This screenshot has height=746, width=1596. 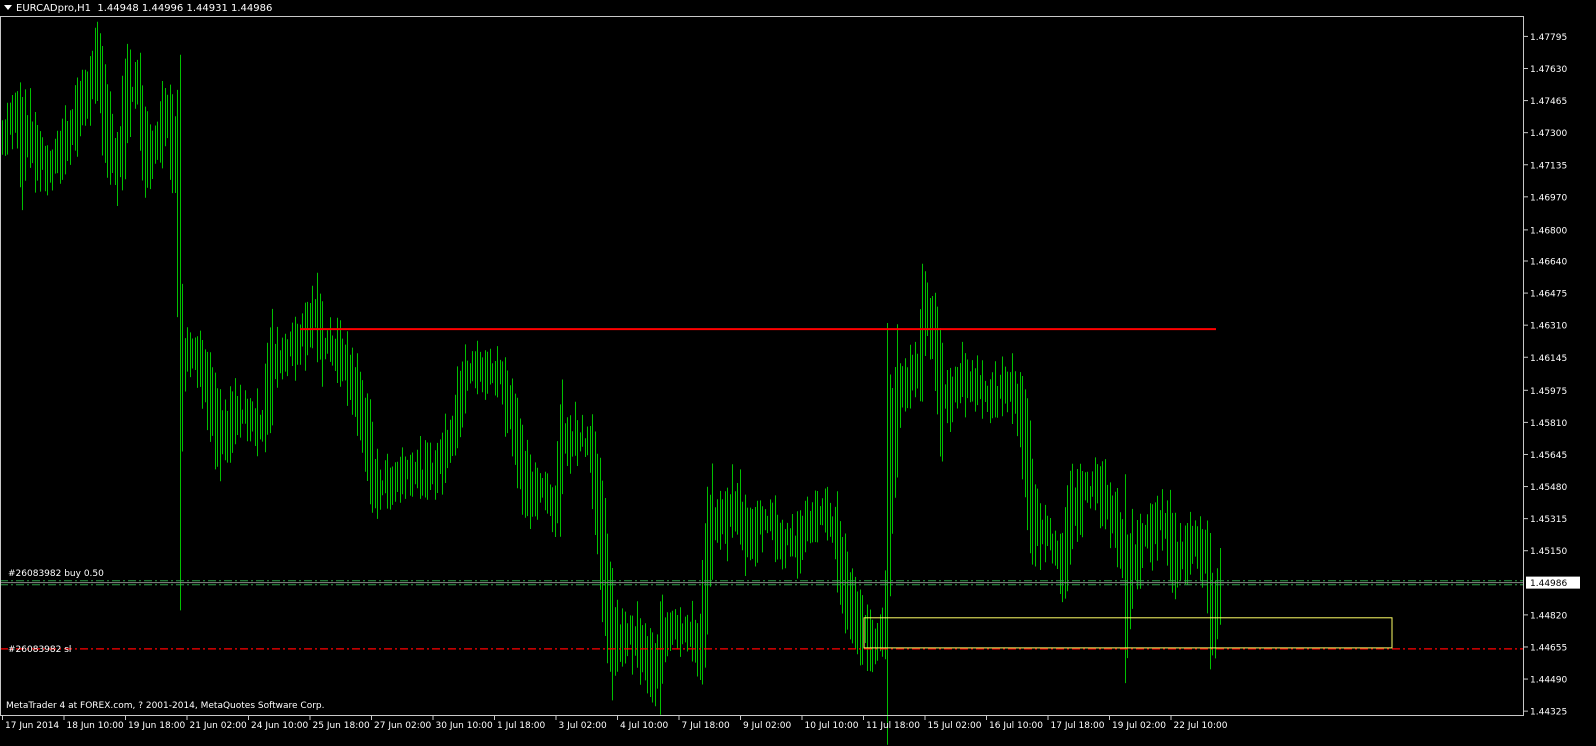 I want to click on y-tick-label: 1.47630, so click(x=1548, y=70).